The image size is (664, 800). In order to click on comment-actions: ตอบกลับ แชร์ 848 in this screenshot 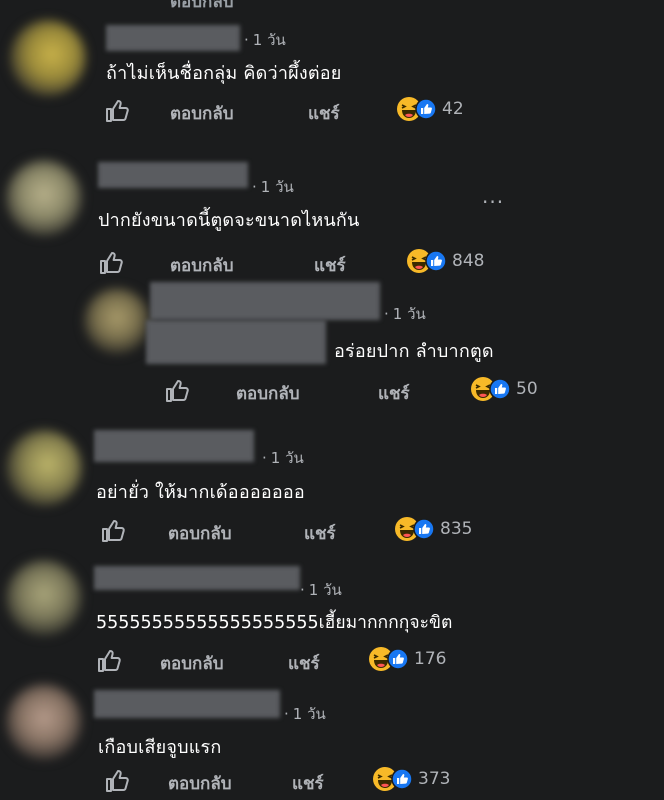, I will do `click(308, 264)`.